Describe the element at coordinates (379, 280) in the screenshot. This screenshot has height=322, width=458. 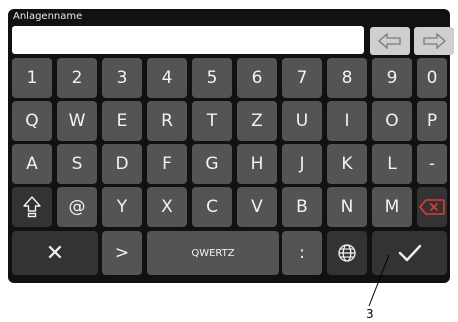
I see `callout-leader-line` at that location.